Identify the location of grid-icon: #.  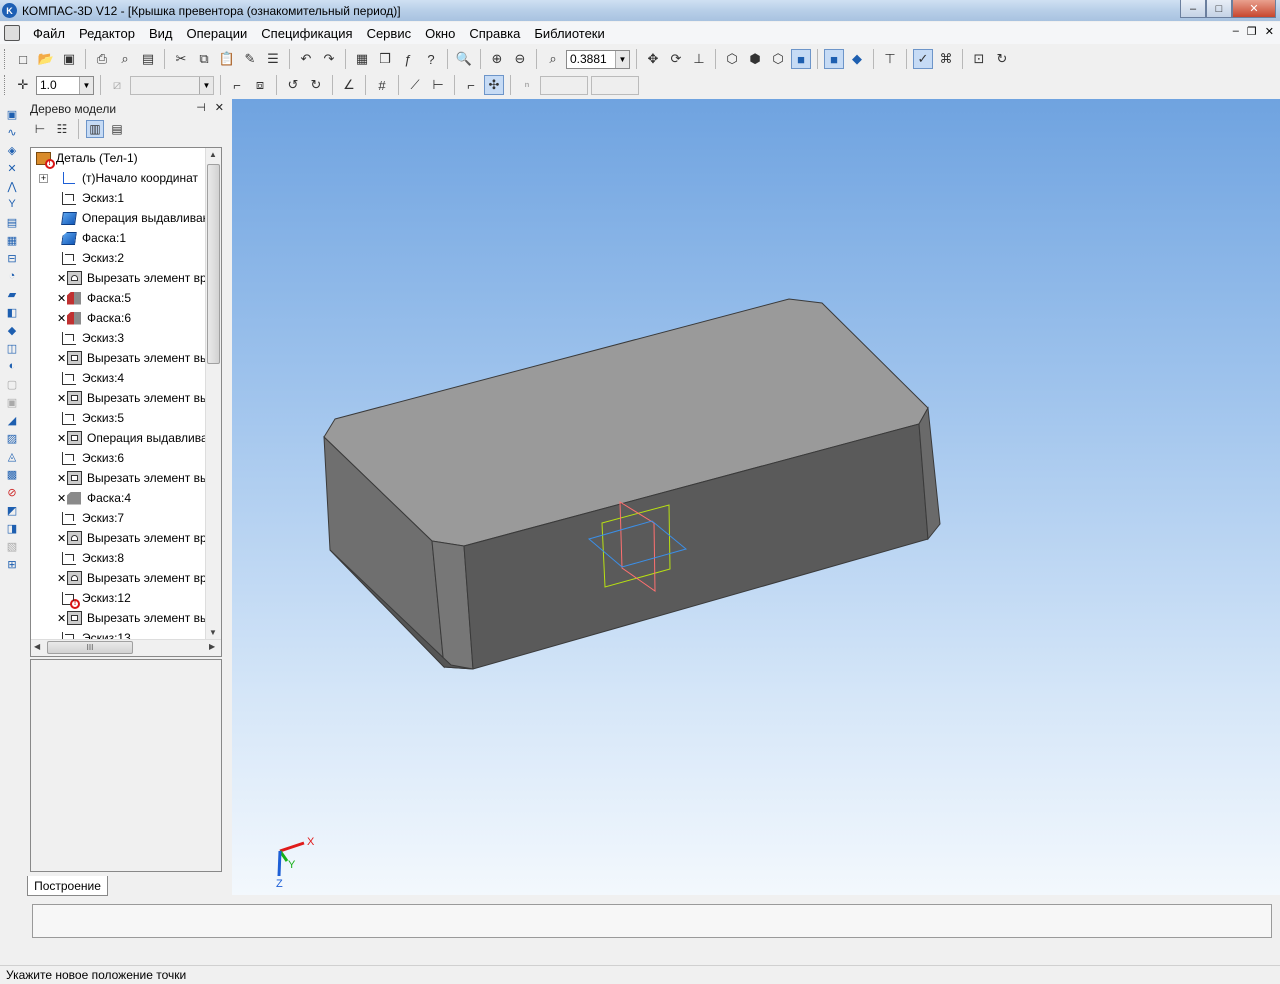
(382, 85).